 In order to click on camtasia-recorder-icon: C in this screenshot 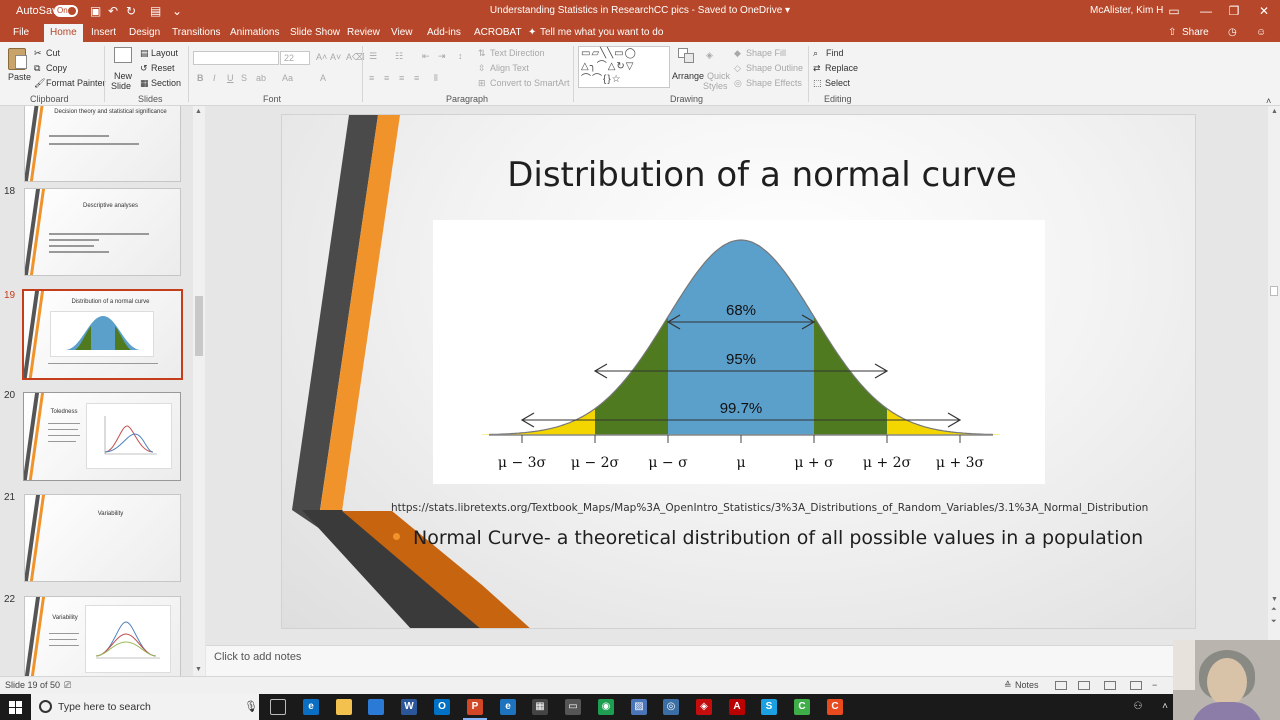, I will do `click(835, 707)`.